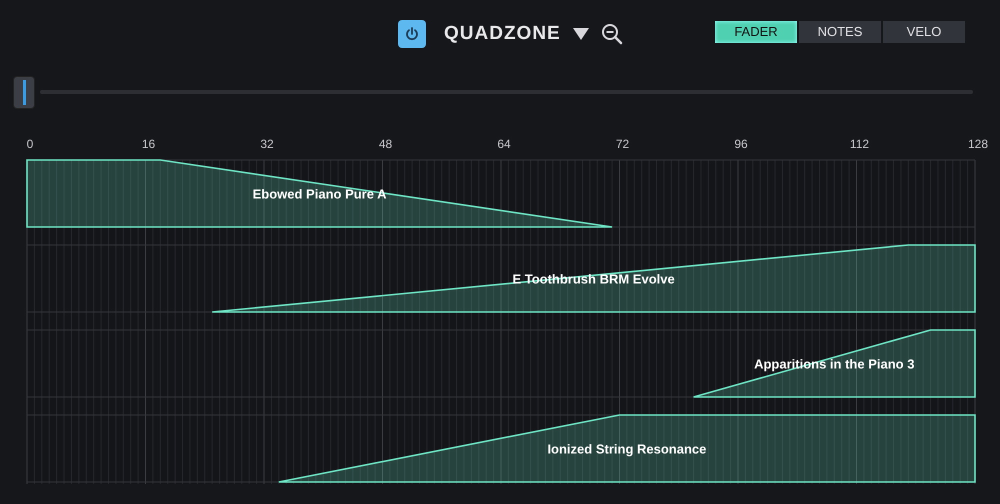 This screenshot has width=1000, height=504. I want to click on power-icon, so click(412, 34).